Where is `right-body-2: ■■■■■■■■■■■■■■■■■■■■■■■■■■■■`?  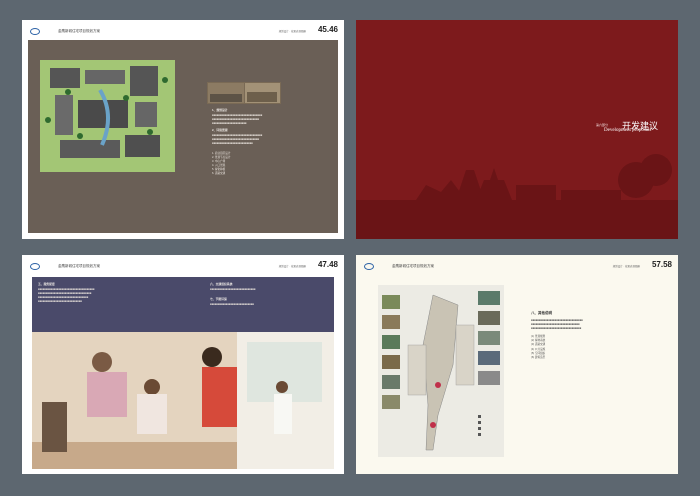 right-body-2: ■■■■■■■■■■■■■■■■■■■■■■■■■■■■ is located at coordinates (232, 304).